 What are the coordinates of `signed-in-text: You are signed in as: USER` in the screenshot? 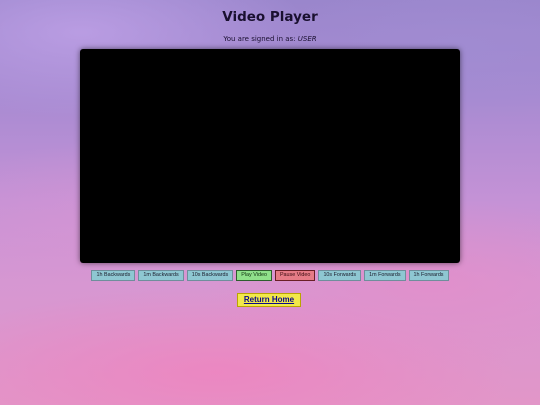 It's located at (270, 39).